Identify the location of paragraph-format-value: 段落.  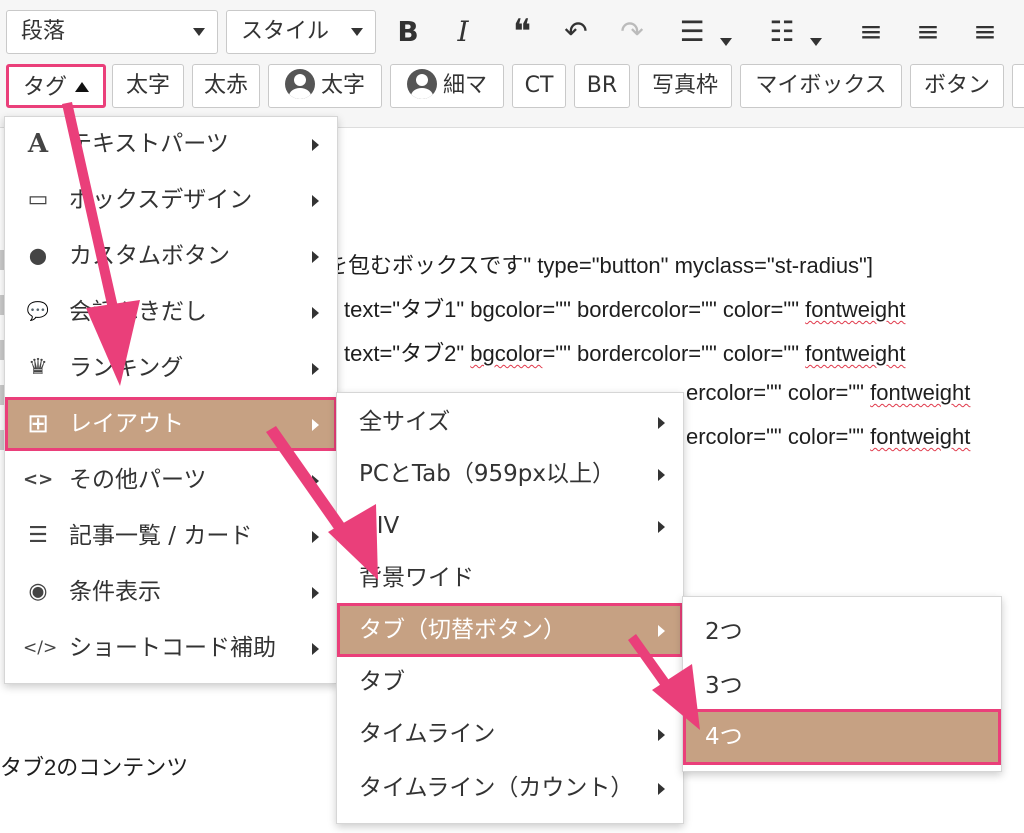
(43, 31).